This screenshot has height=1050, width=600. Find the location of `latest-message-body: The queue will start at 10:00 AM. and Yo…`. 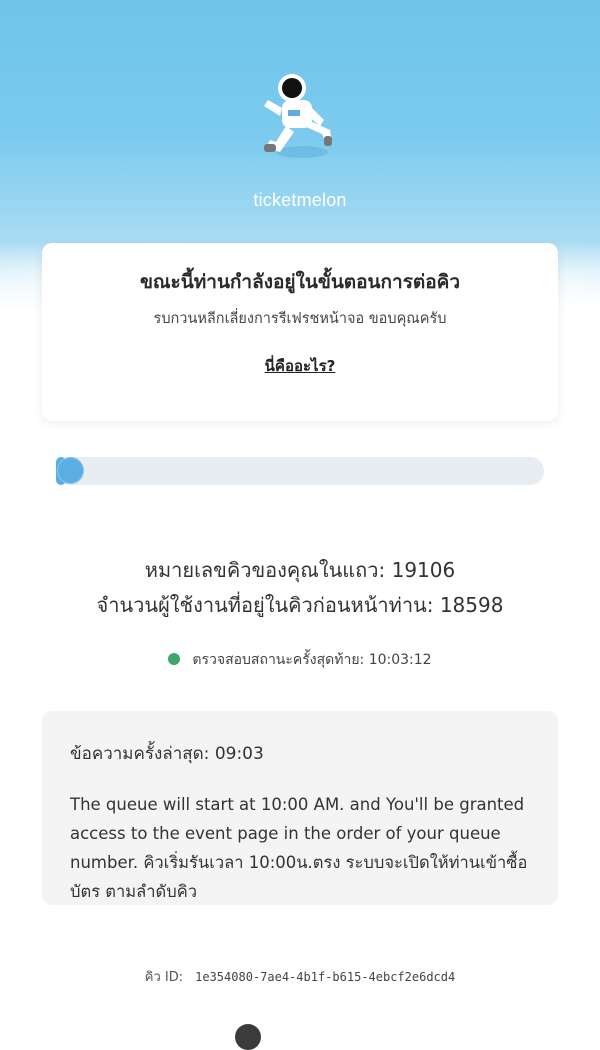

latest-message-body: The queue will start at 10:00 AM. and Yo… is located at coordinates (299, 848).